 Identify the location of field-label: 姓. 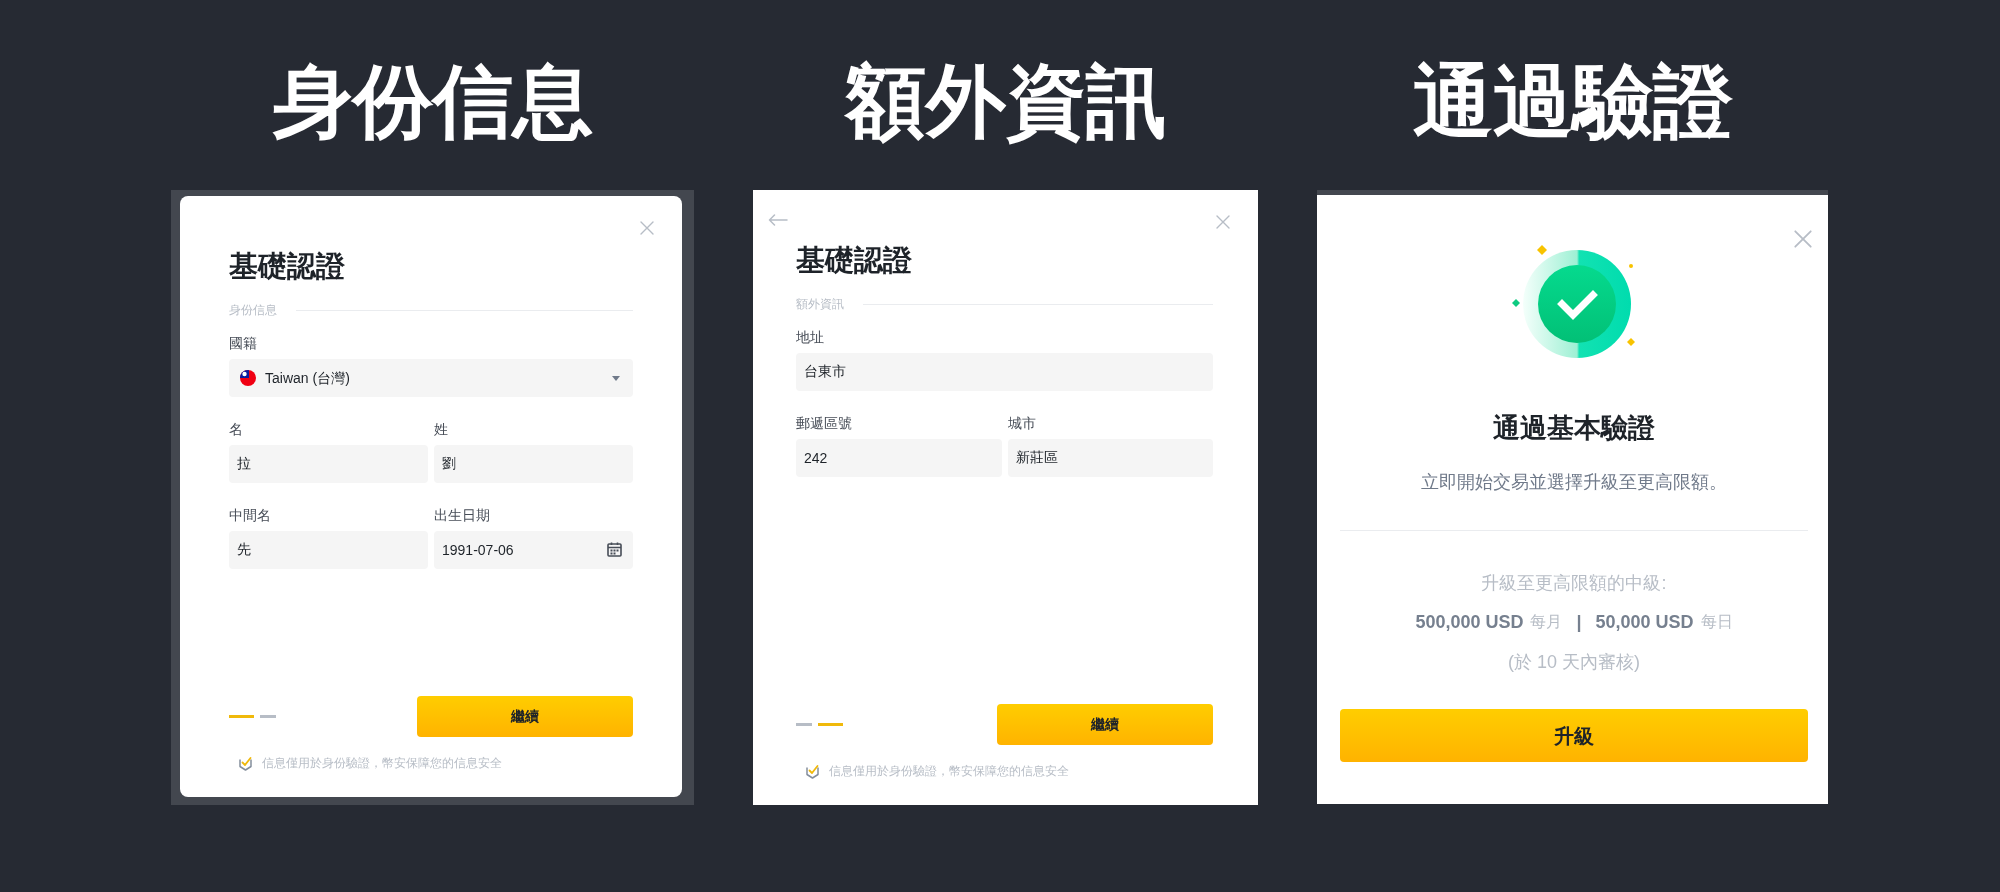
(441, 429).